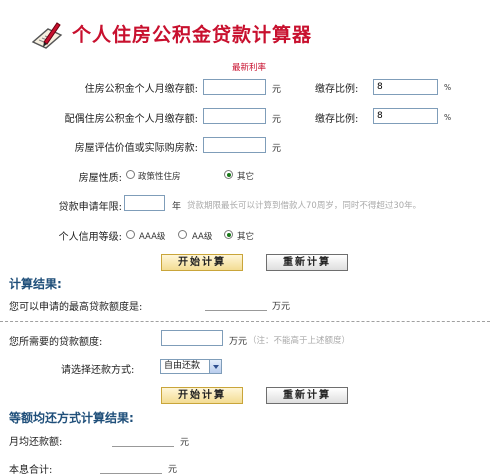  What do you see at coordinates (236, 310) in the screenshot?
I see `max-loan-value-line` at bounding box center [236, 310].